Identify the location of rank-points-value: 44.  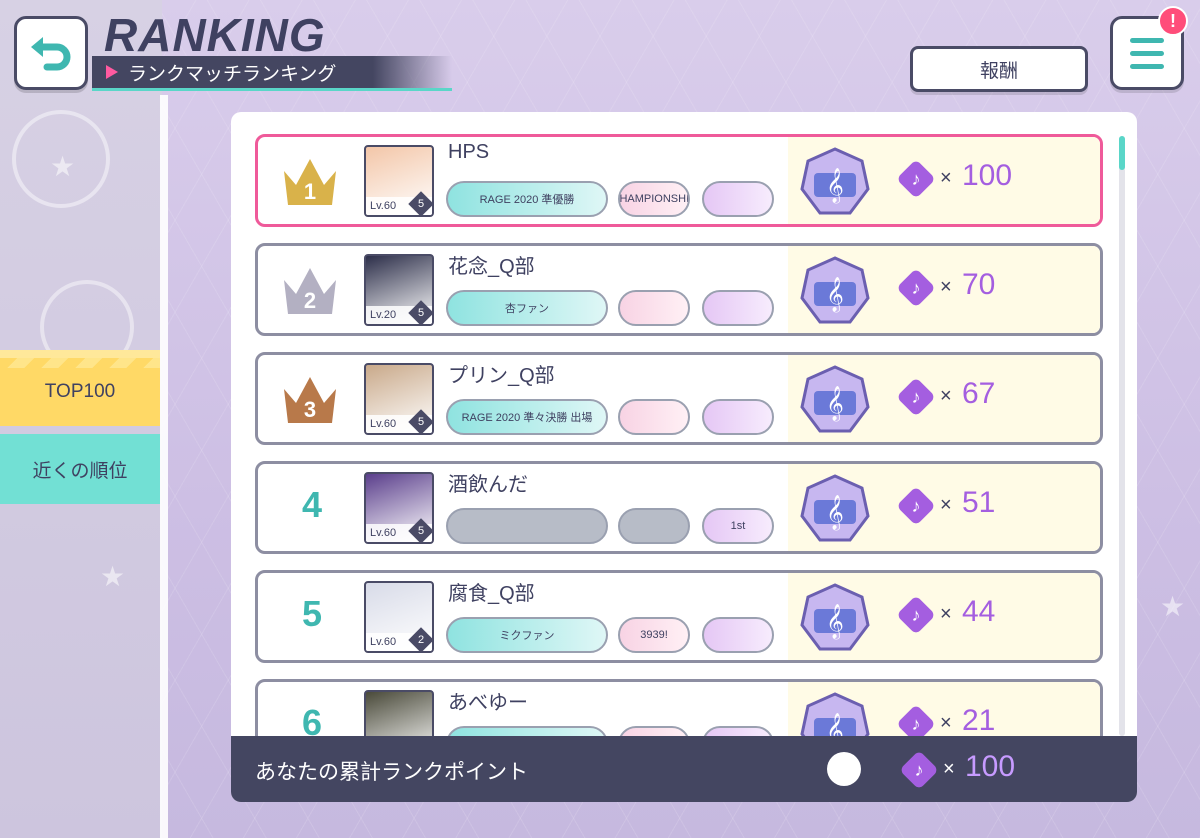
(979, 611).